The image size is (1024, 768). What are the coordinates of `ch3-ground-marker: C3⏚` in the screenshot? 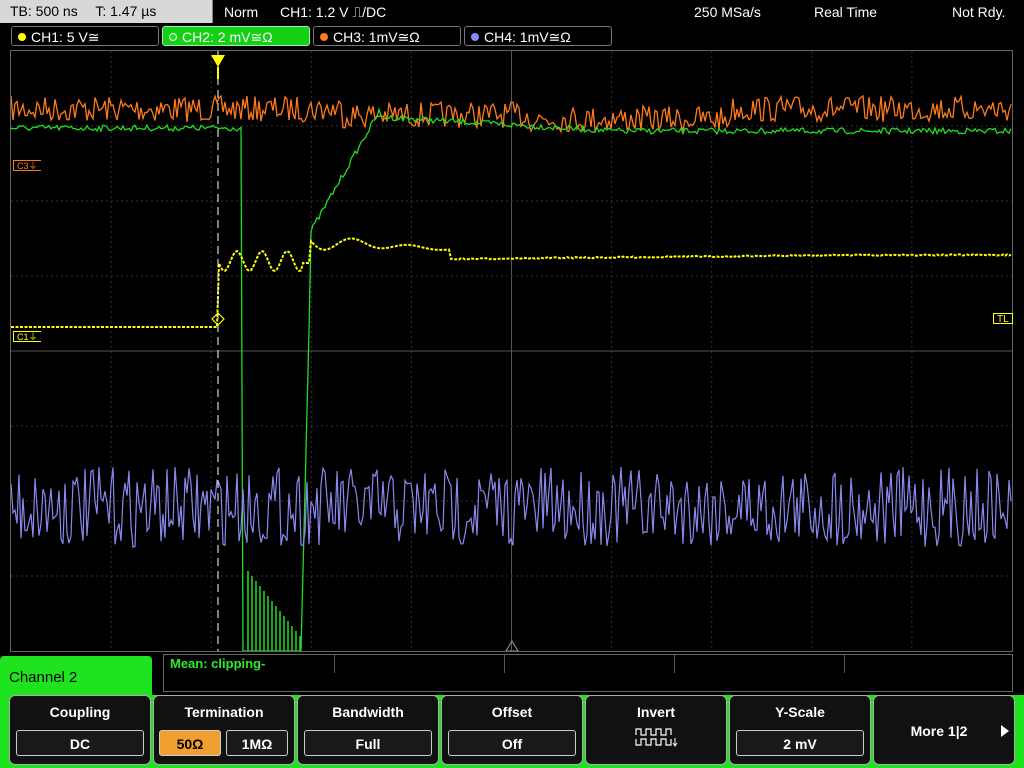 It's located at (27, 165).